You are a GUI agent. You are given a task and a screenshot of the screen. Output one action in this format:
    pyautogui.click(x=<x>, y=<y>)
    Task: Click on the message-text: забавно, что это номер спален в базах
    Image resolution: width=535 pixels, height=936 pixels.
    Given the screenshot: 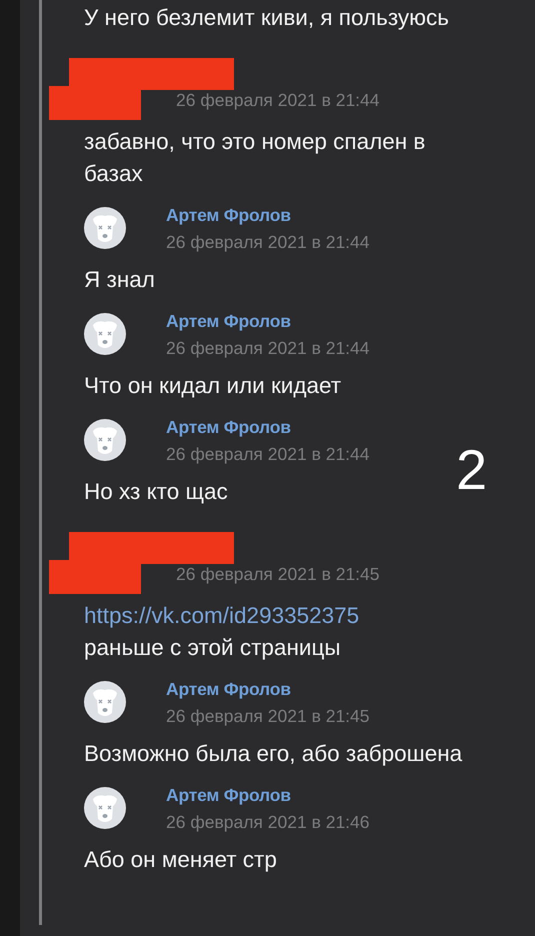 What is the action you would take?
    pyautogui.click(x=255, y=158)
    